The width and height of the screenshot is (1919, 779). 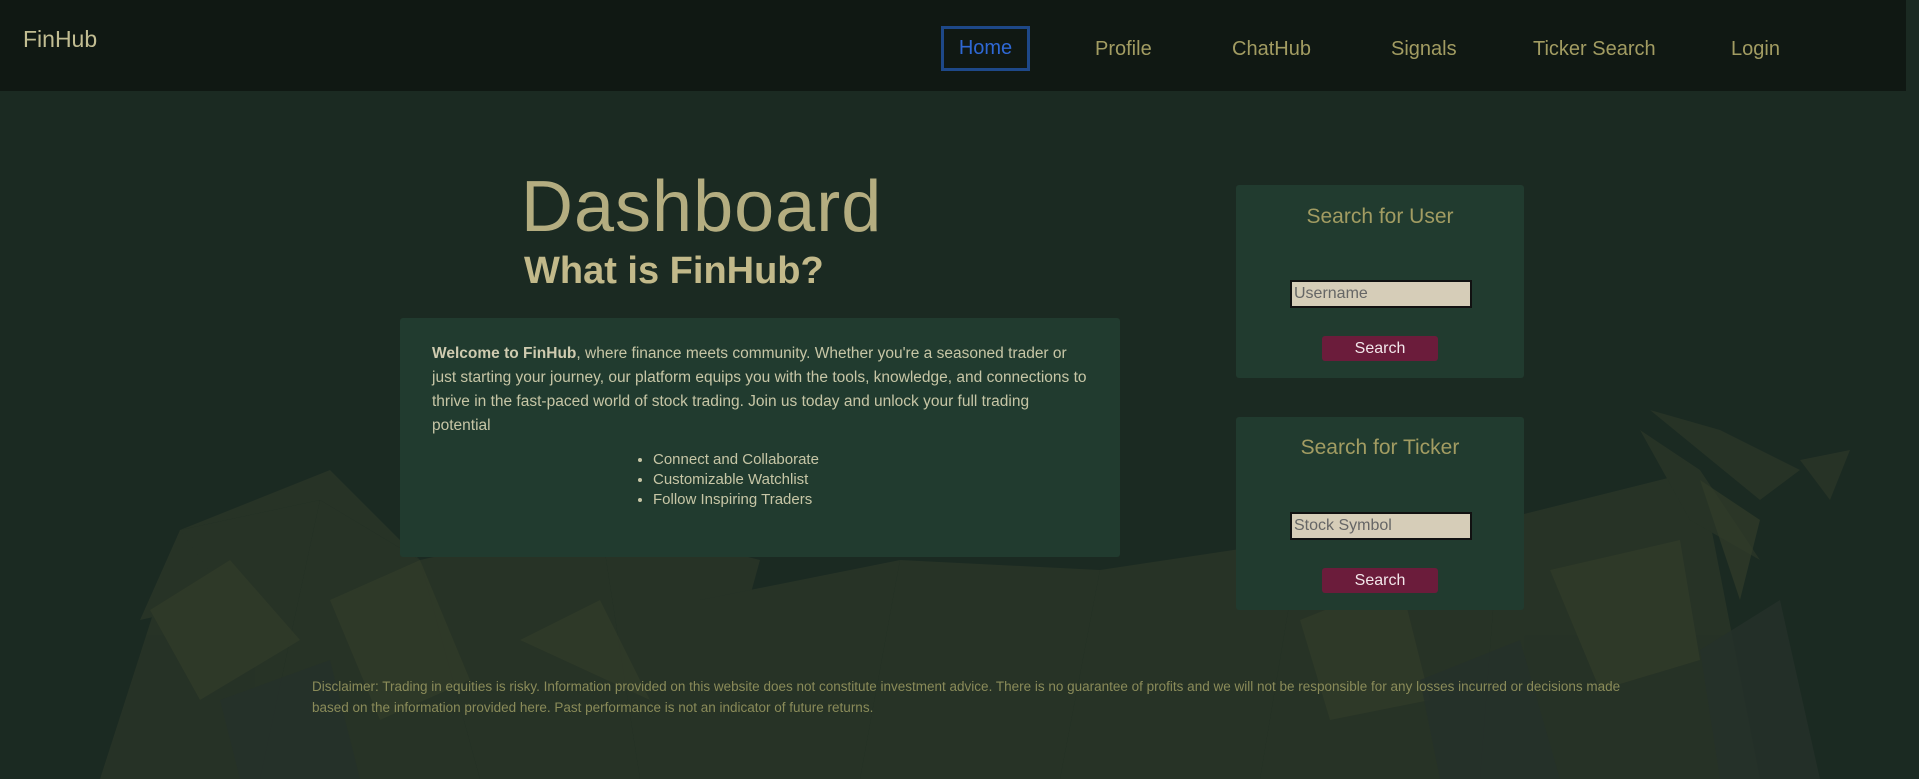 I want to click on ticker-search-card: Search for Ticker Search, so click(x=1380, y=513).